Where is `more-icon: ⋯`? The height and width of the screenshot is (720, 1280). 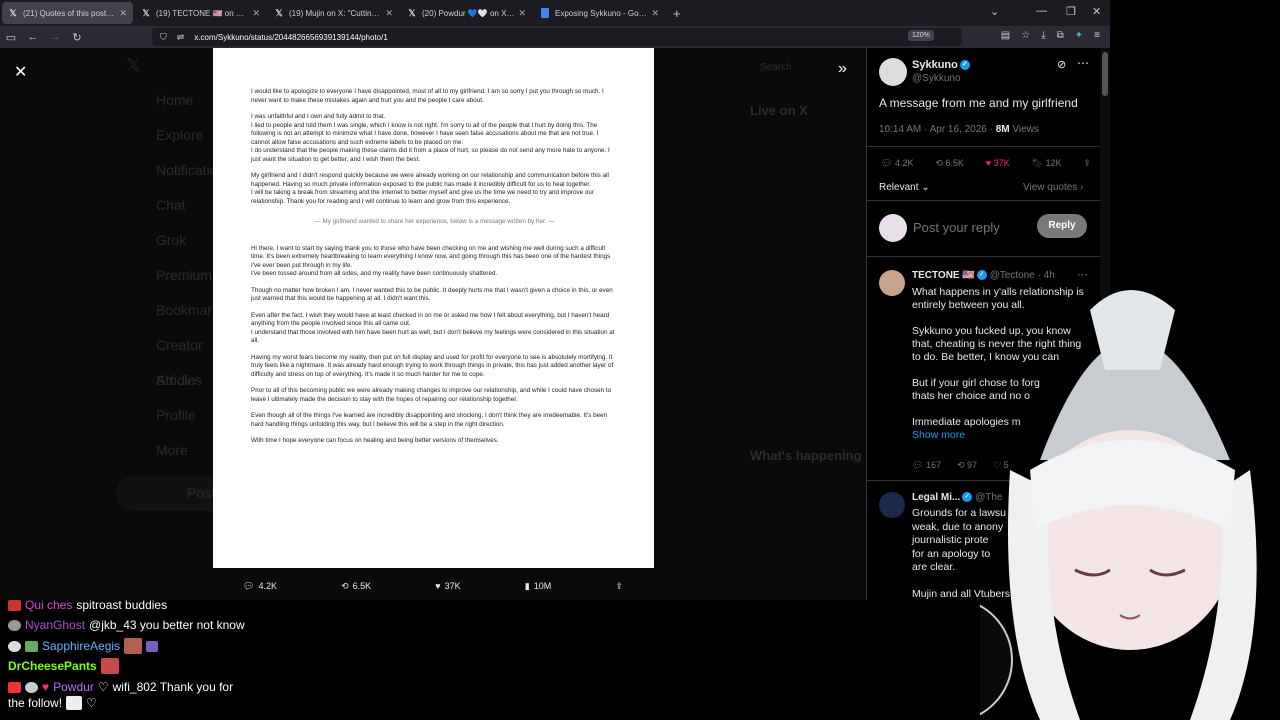 more-icon: ⋯ is located at coordinates (1083, 63).